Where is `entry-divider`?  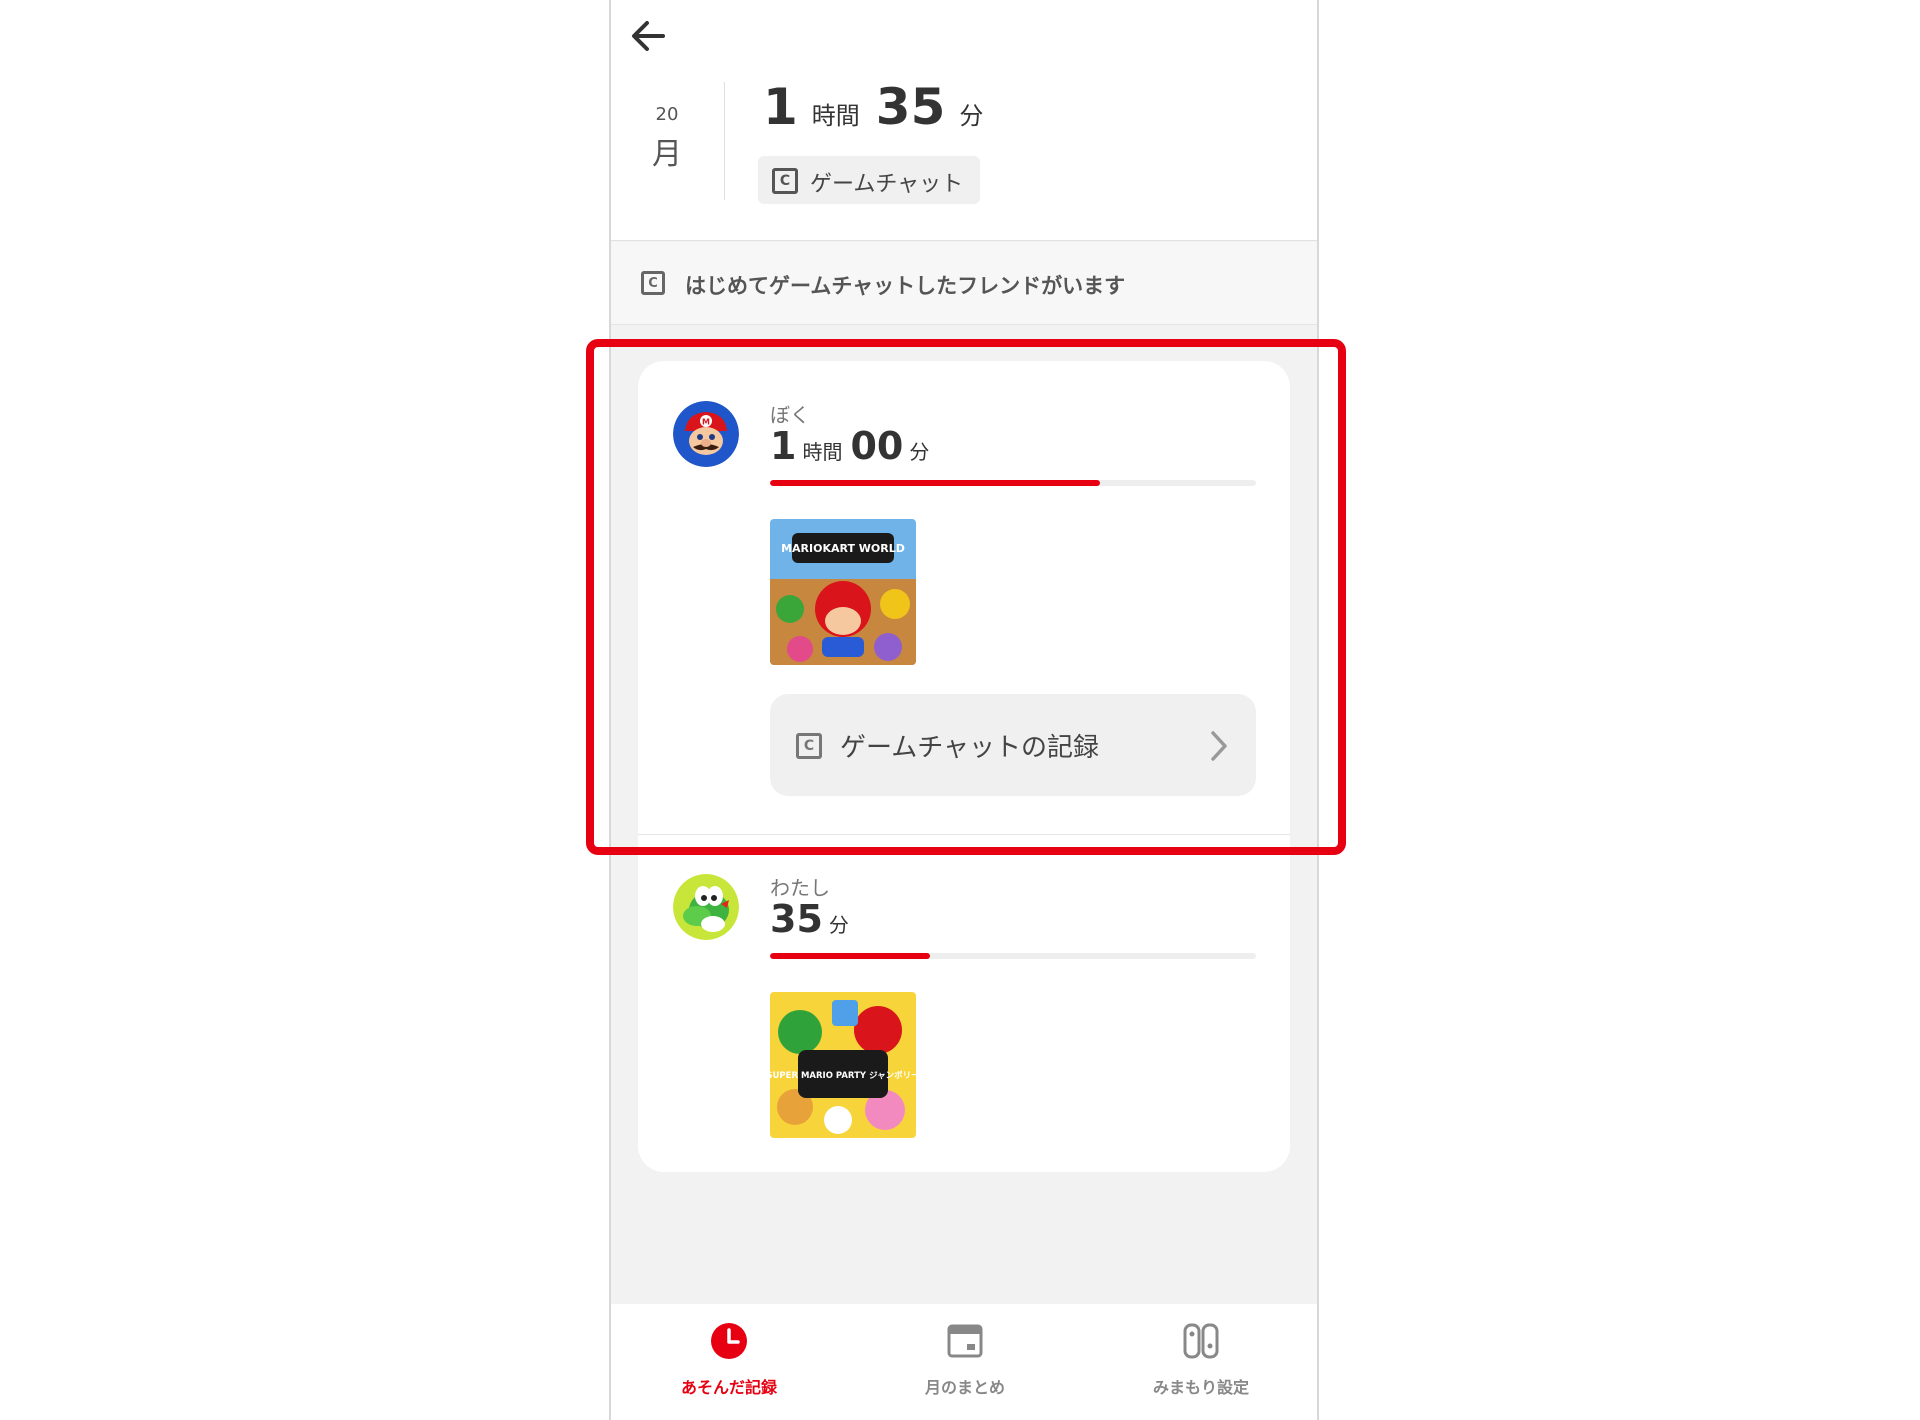
entry-divider is located at coordinates (964, 834).